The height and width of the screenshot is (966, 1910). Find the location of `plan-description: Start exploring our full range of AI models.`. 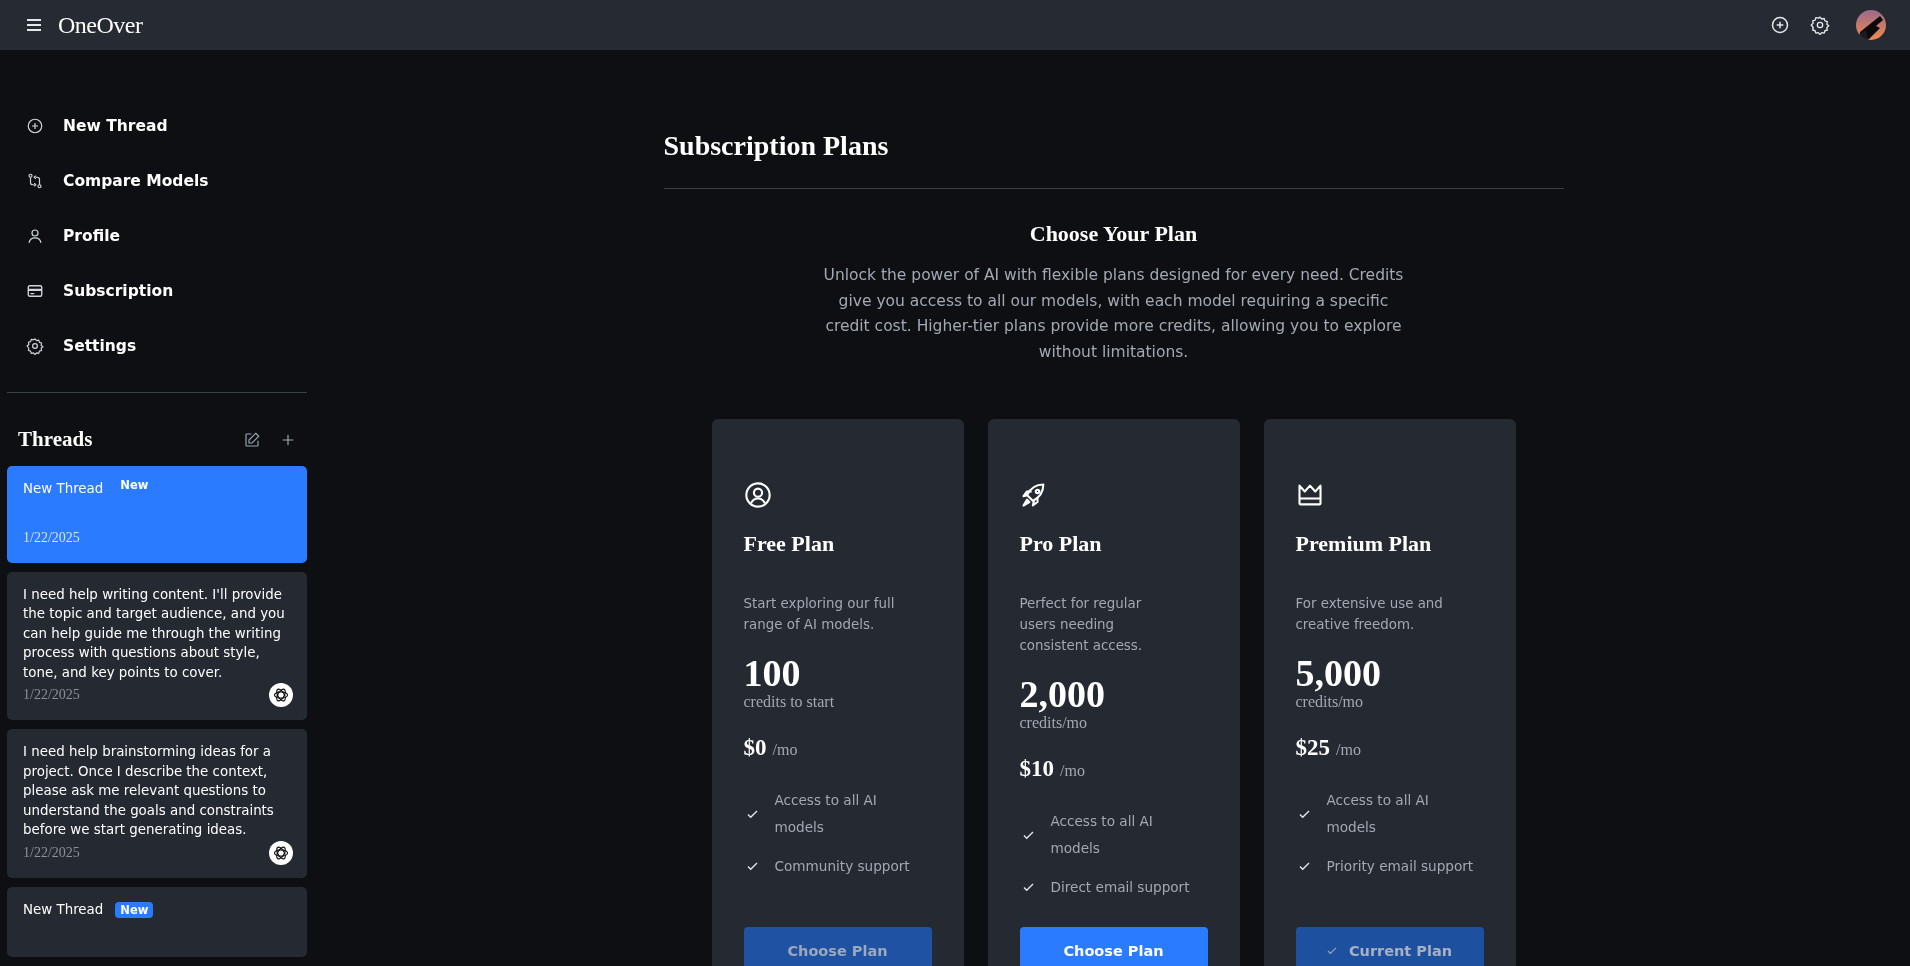

plan-description: Start exploring our full range of AI models. is located at coordinates (819, 614).